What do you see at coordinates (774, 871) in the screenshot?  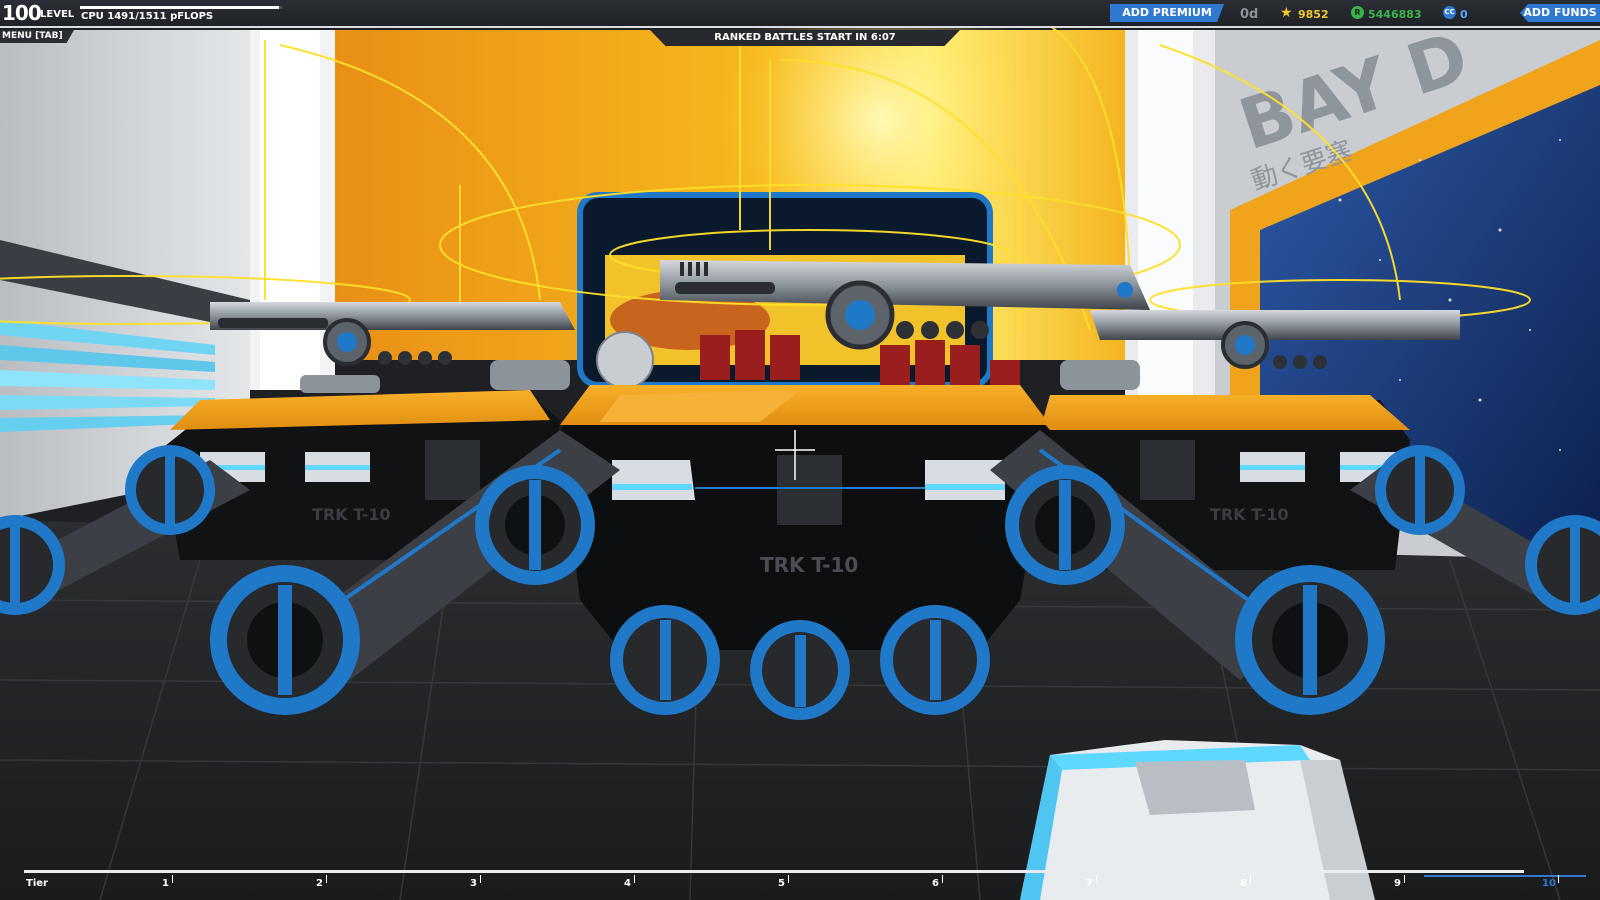 I see `tier-bar-line` at bounding box center [774, 871].